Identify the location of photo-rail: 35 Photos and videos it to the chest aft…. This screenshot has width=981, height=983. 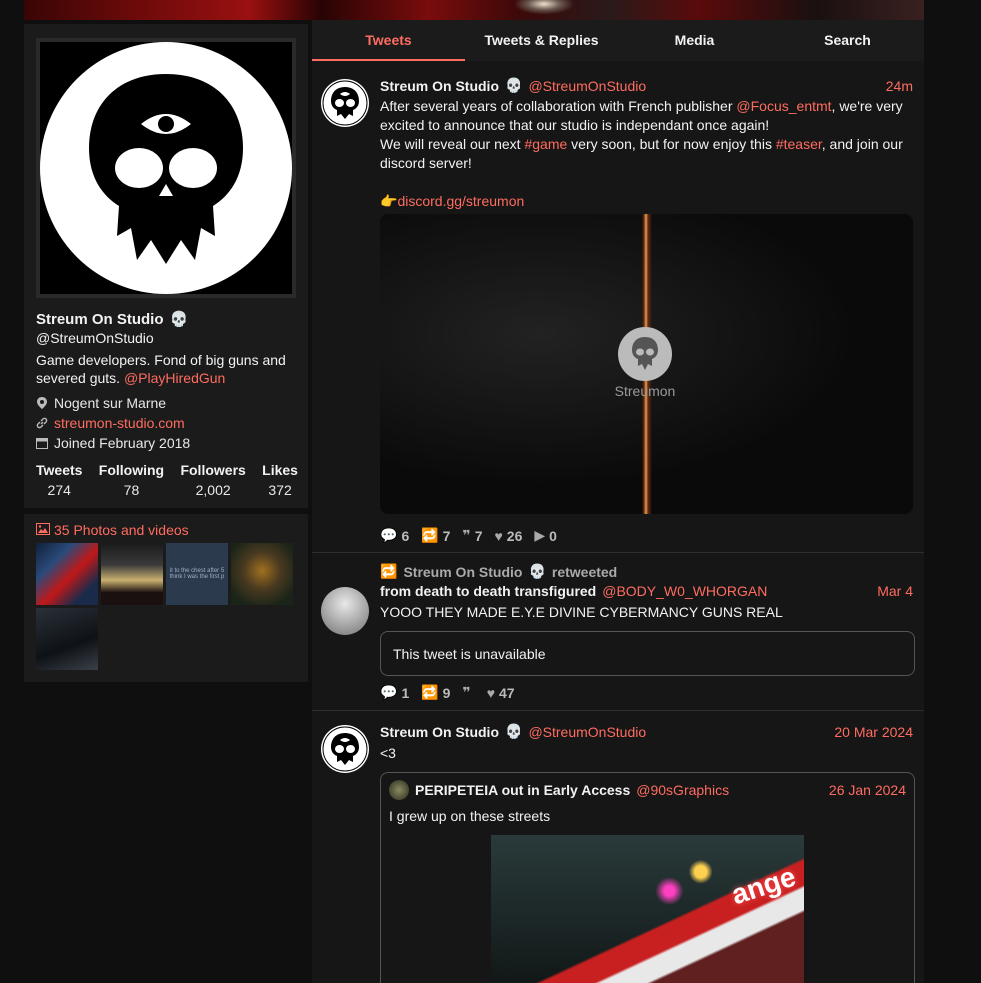
(166, 598).